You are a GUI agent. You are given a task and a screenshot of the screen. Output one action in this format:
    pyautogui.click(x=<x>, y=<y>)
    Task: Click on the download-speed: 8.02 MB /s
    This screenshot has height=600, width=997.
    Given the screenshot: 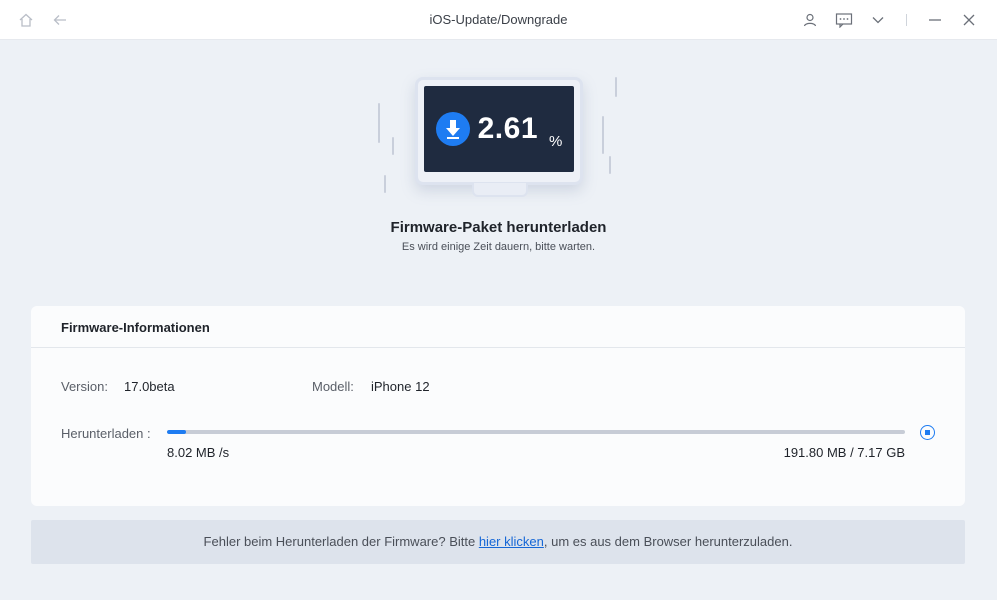 What is the action you would take?
    pyautogui.click(x=198, y=452)
    